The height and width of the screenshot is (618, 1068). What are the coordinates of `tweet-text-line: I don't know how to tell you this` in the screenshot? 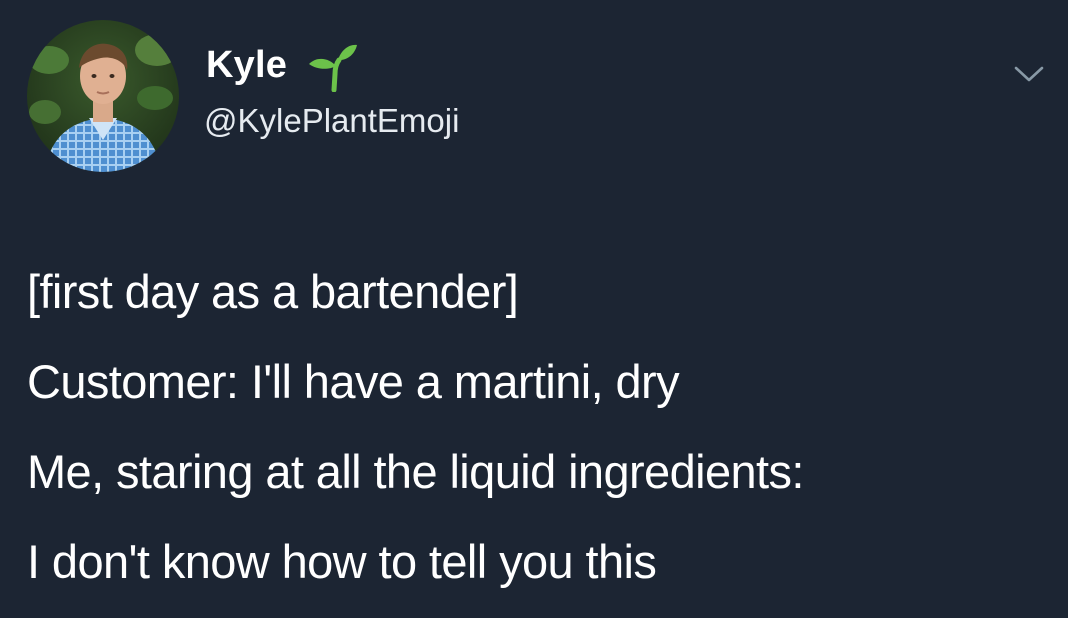 It's located at (342, 561).